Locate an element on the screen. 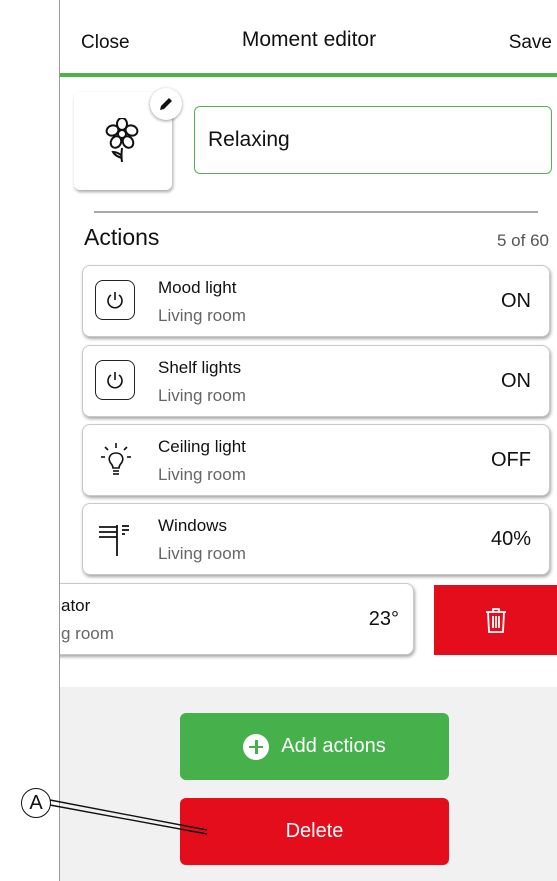 The width and height of the screenshot is (557, 881). light-bulb-icon is located at coordinates (116, 459).